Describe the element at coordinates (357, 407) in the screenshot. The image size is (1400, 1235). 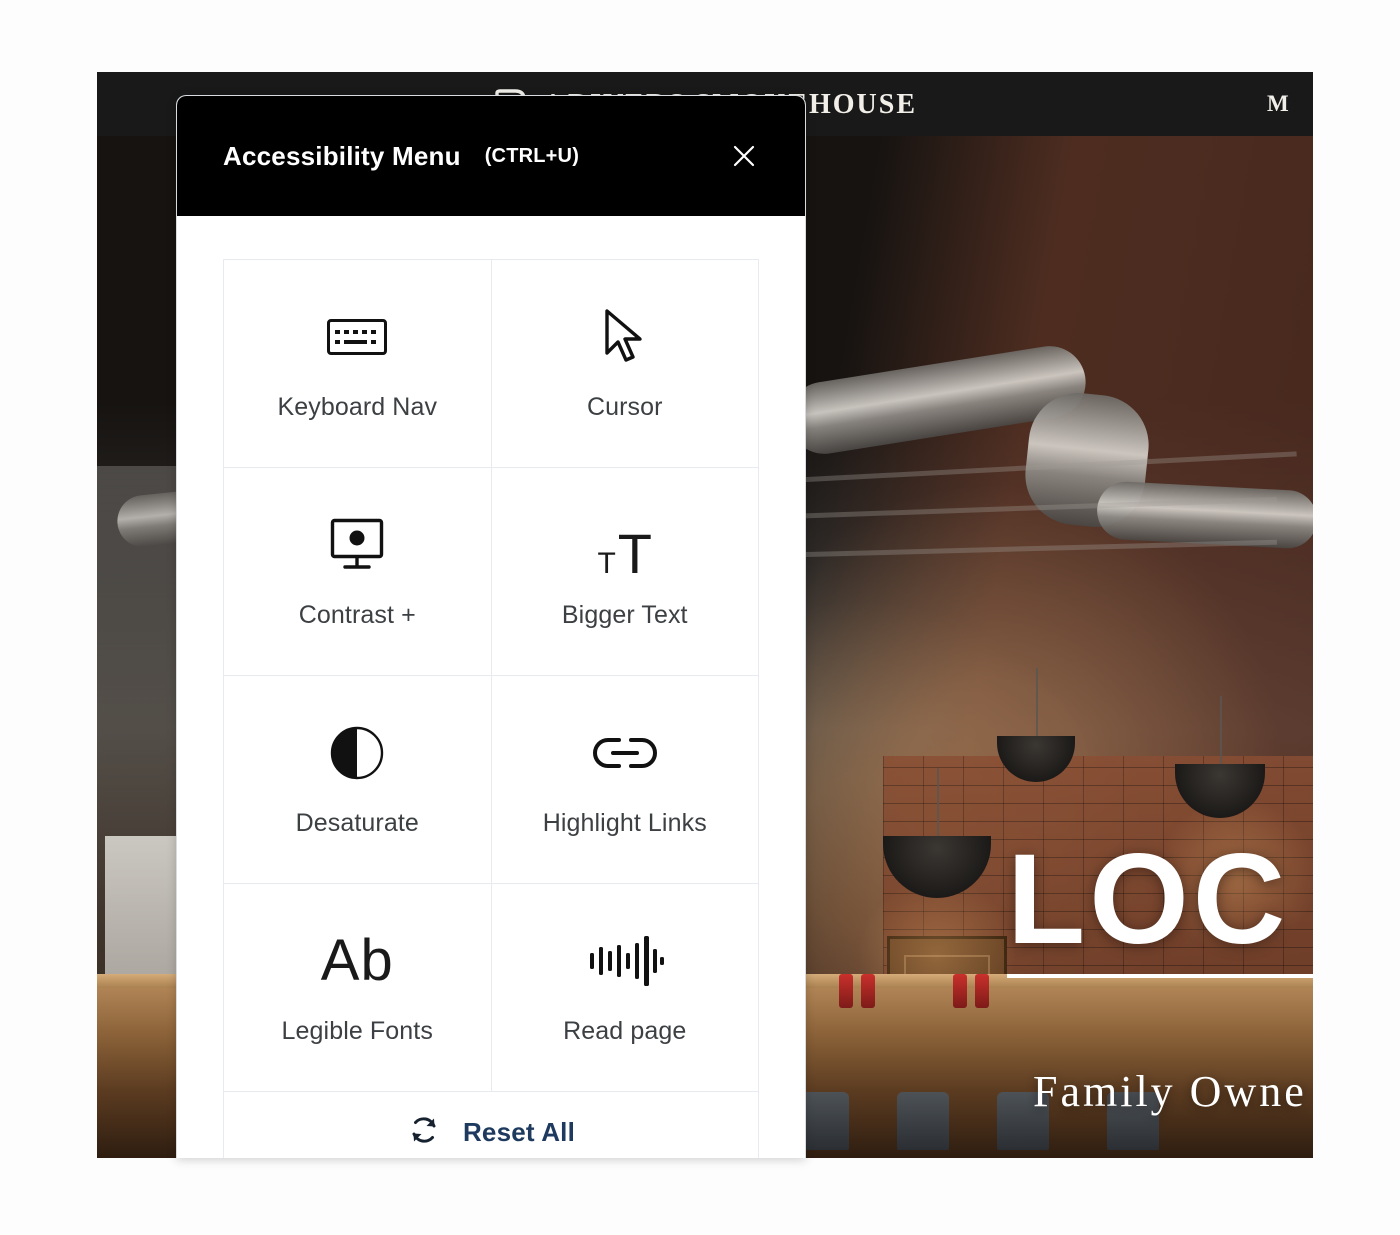
I see `option-label: Keyboard Nav` at that location.